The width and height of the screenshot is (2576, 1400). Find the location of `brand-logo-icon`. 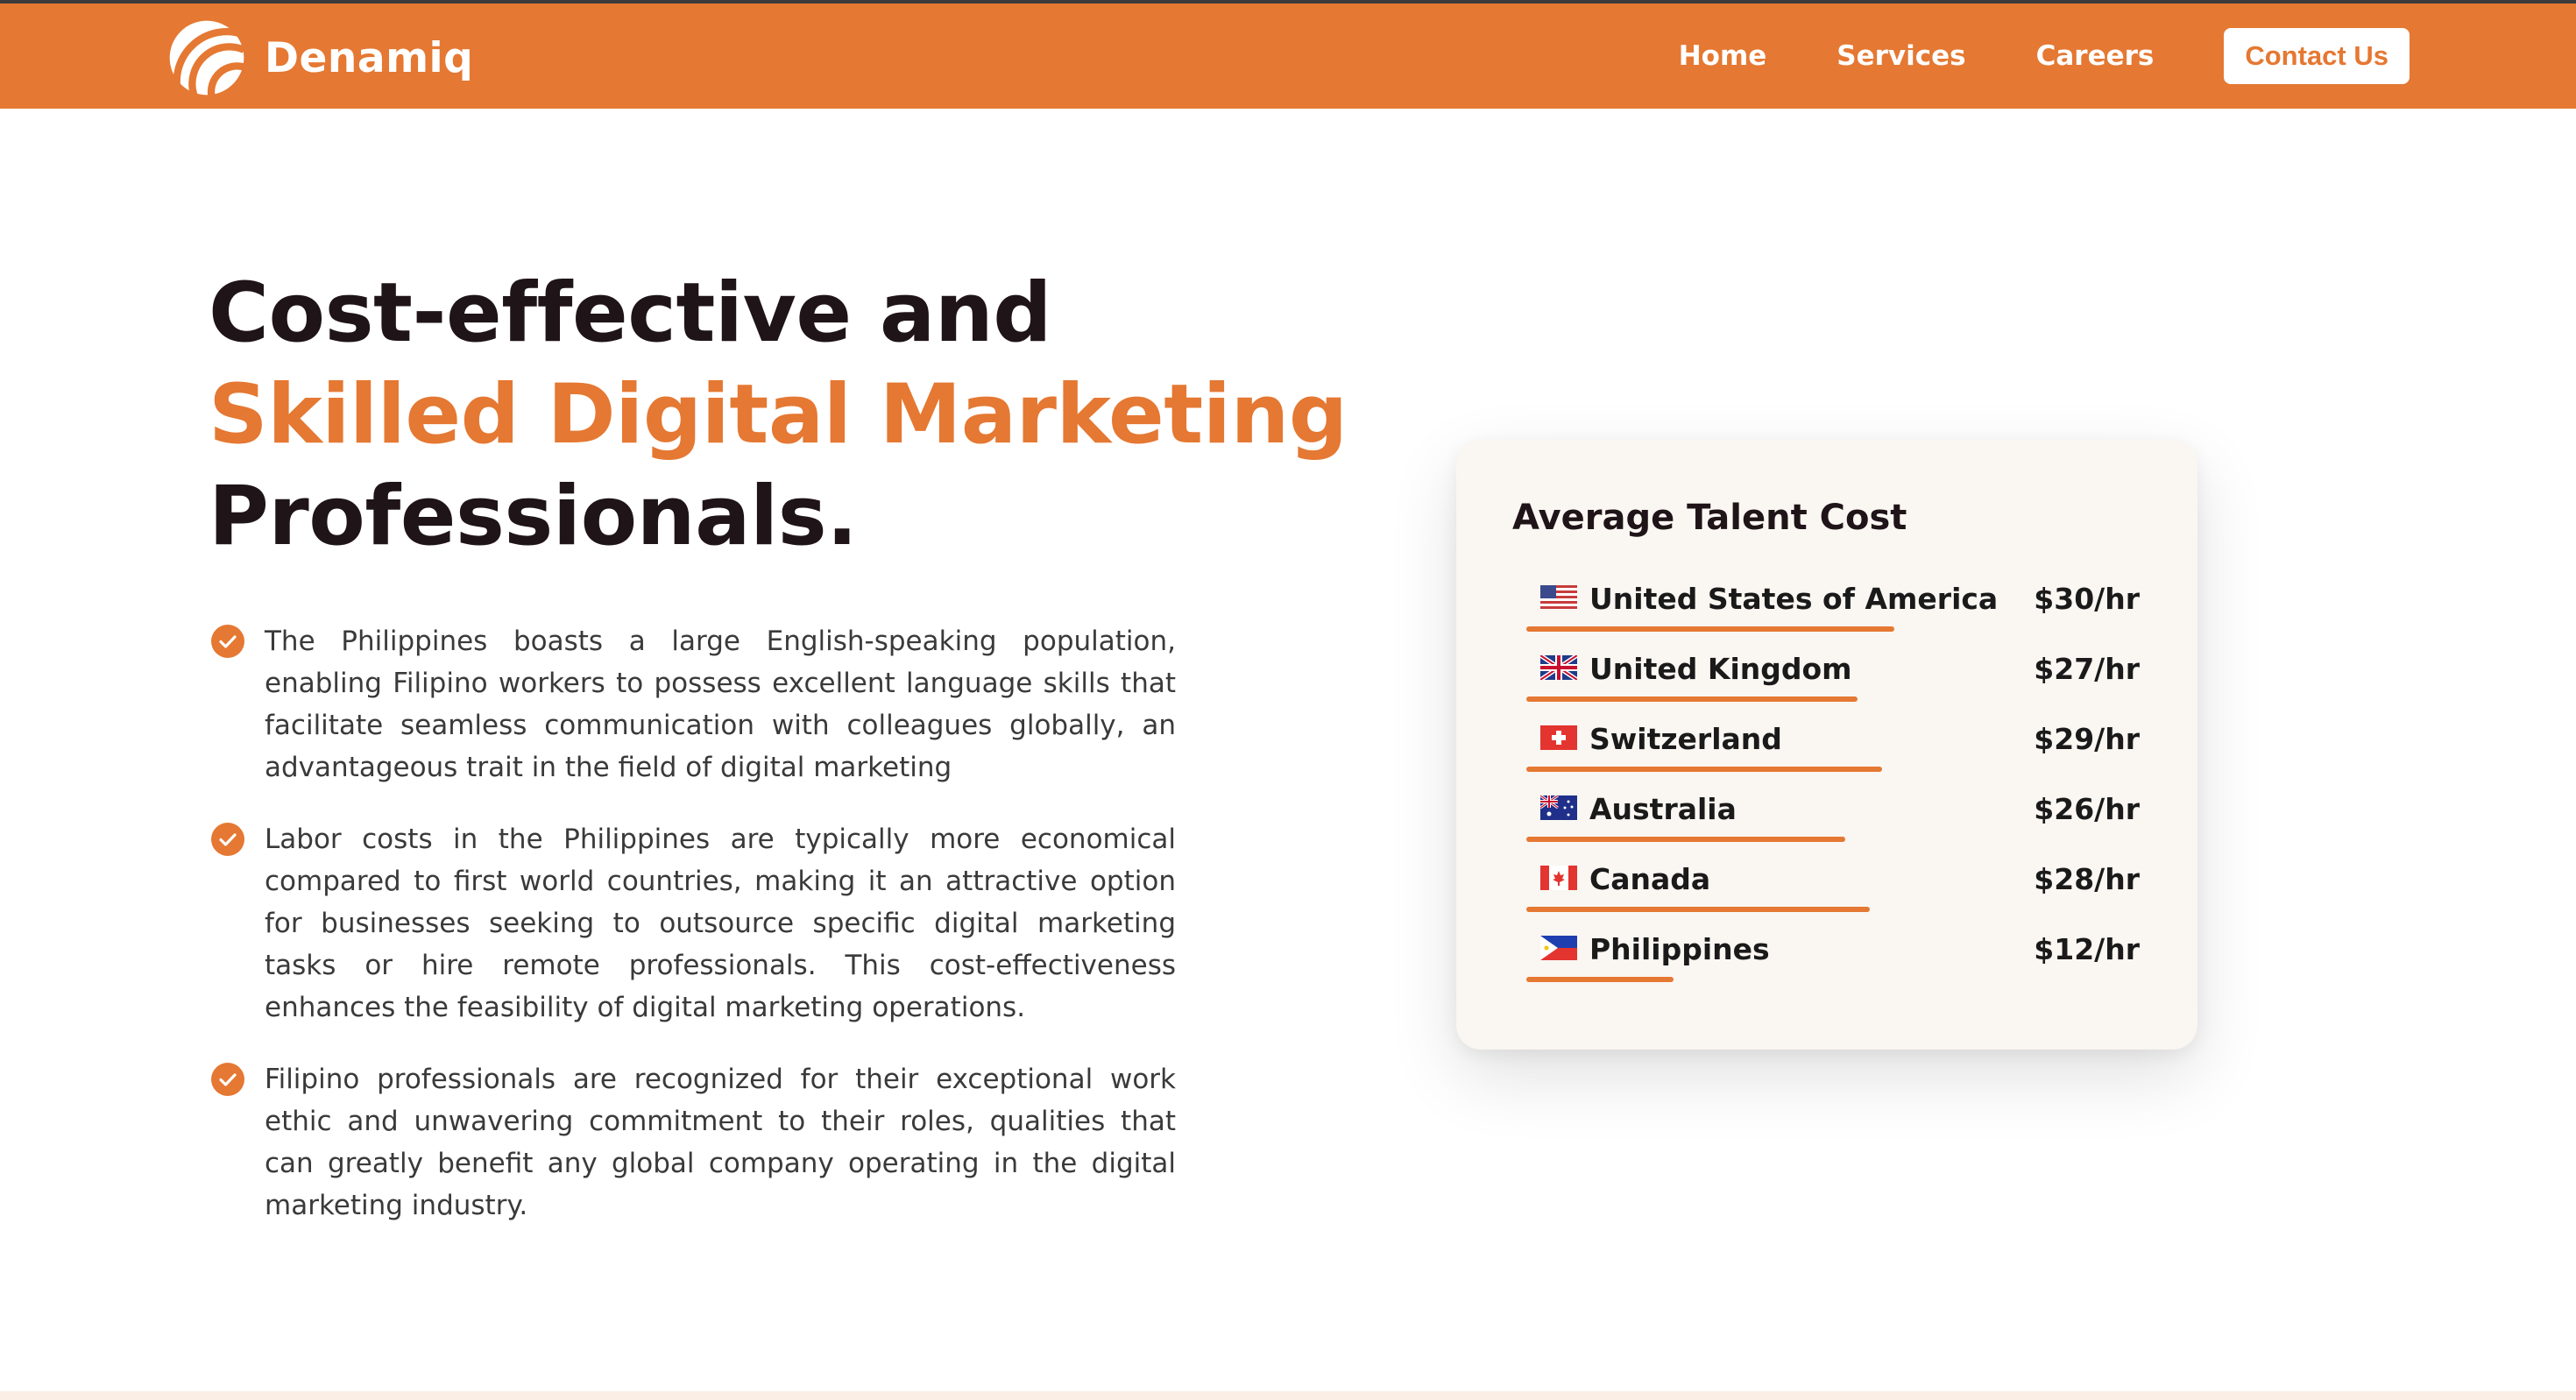

brand-logo-icon is located at coordinates (208, 58).